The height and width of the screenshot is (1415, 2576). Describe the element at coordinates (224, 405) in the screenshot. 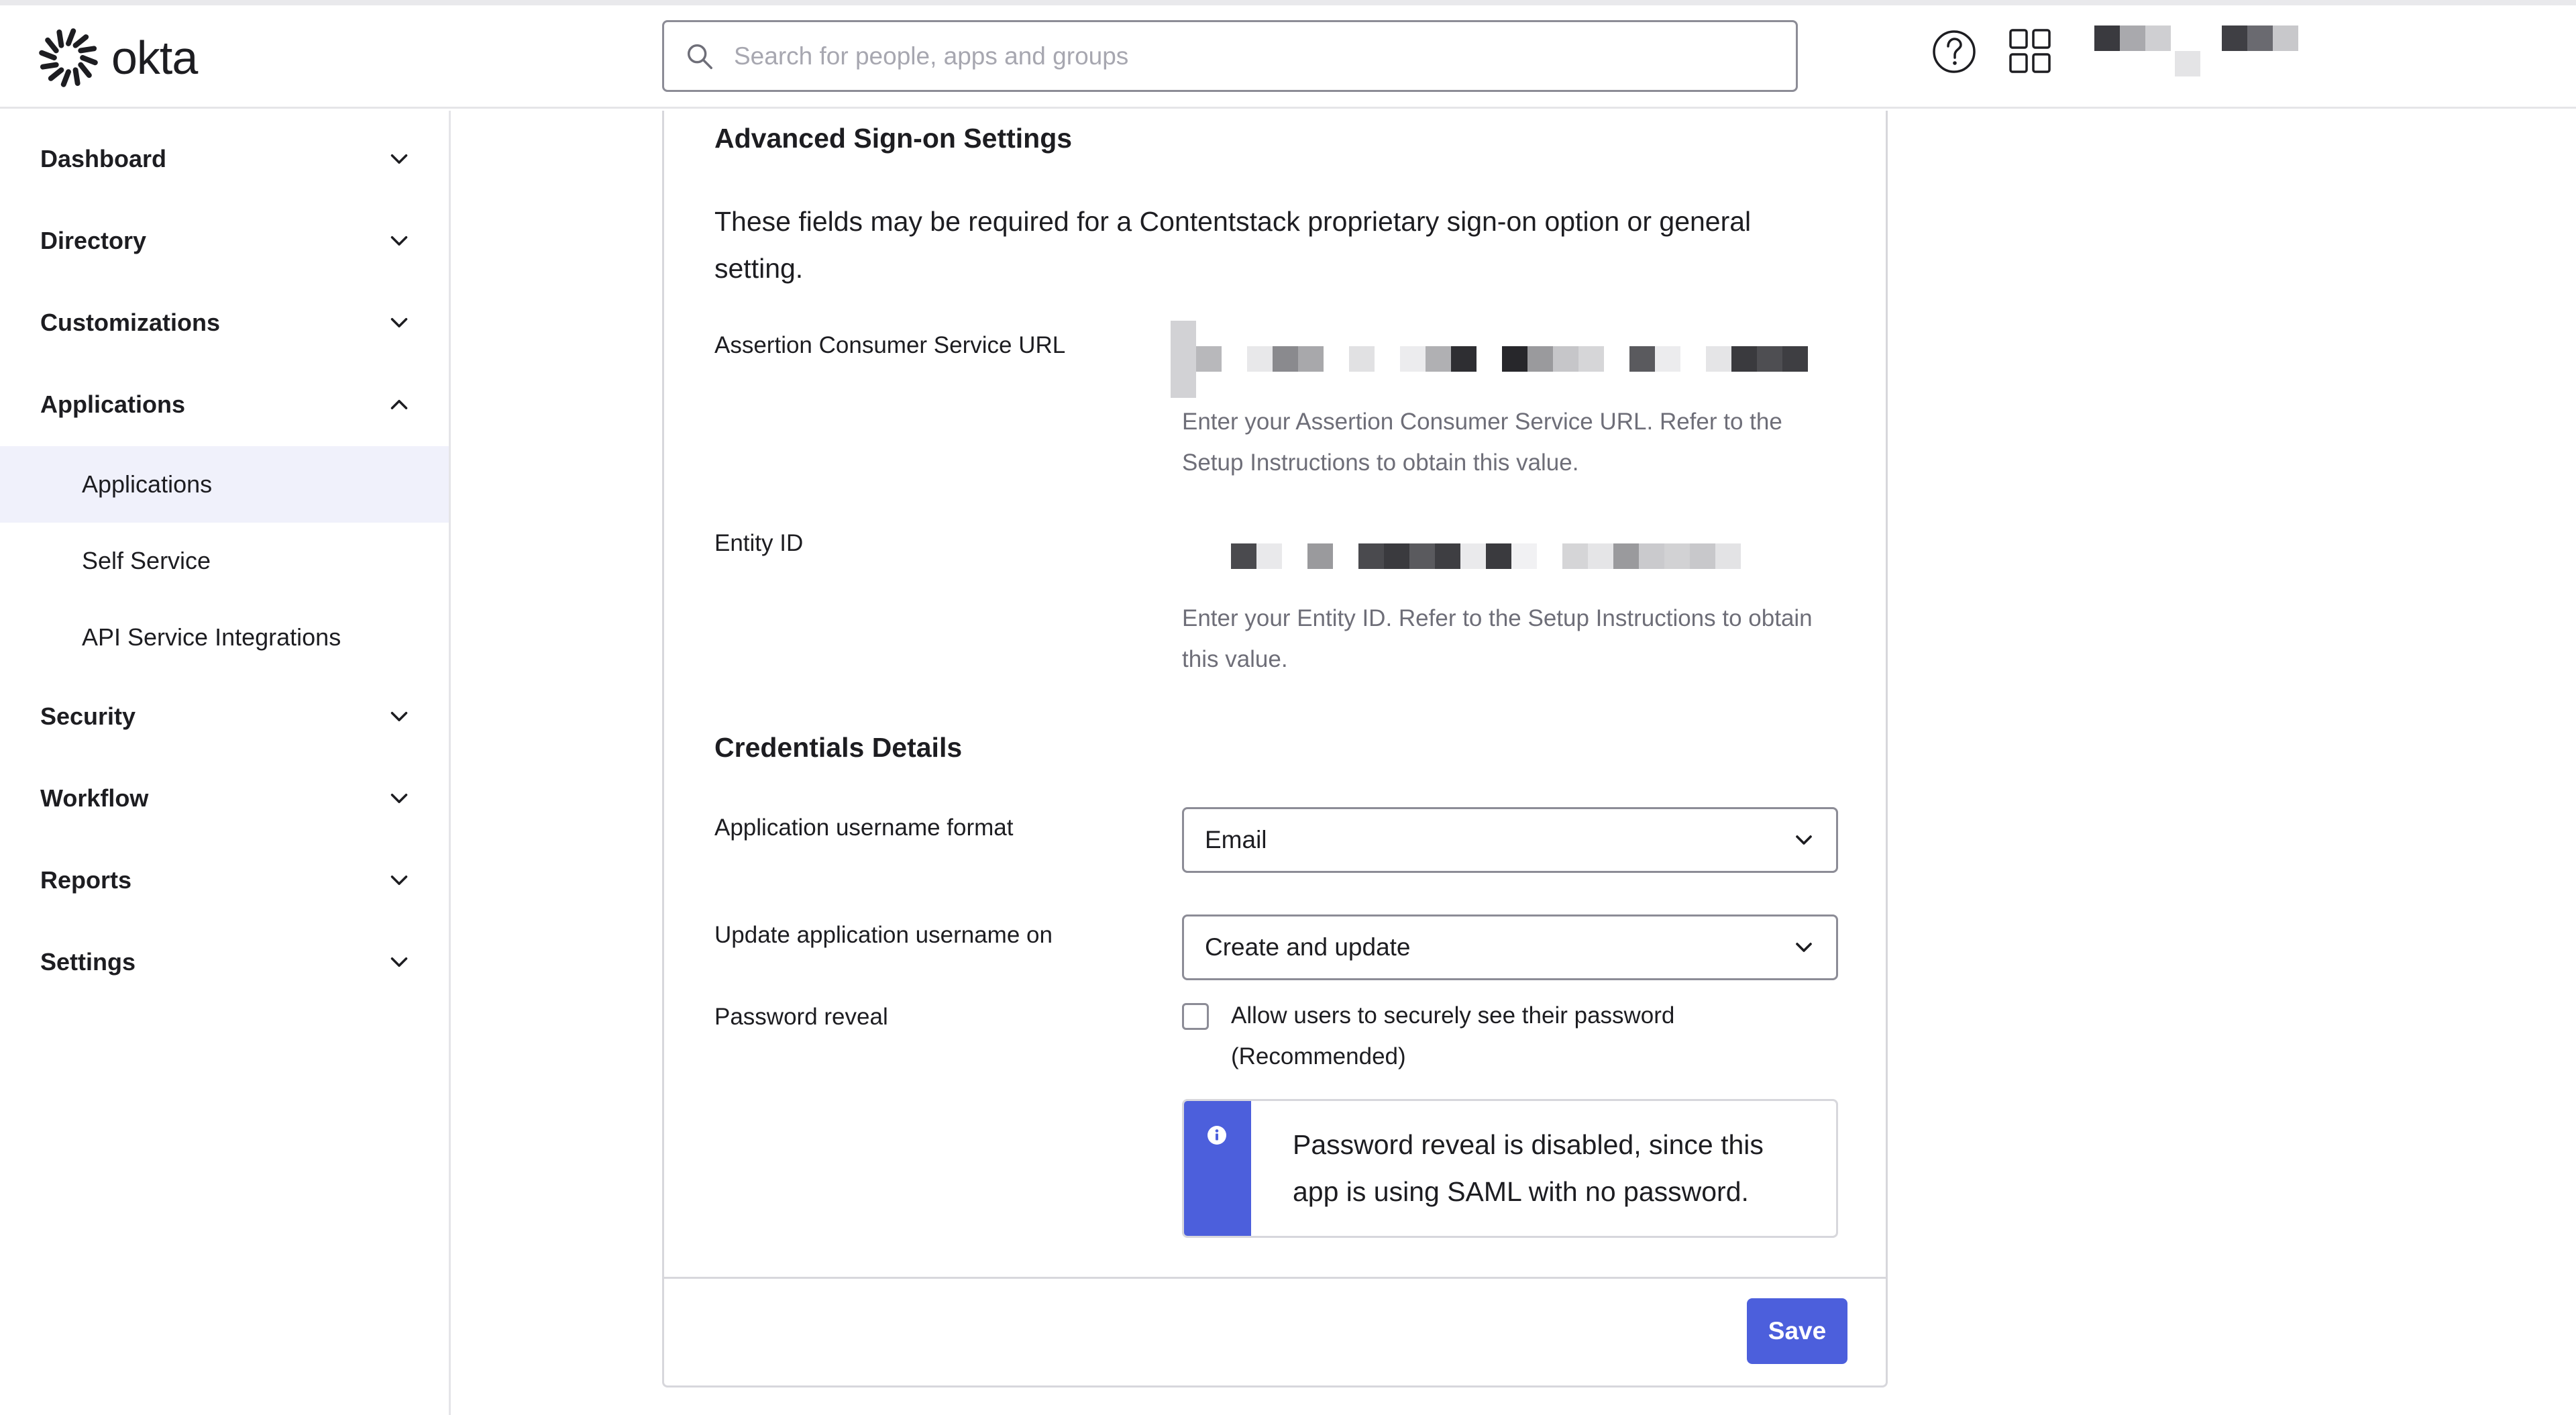

I see `nav-applications: Applications` at that location.